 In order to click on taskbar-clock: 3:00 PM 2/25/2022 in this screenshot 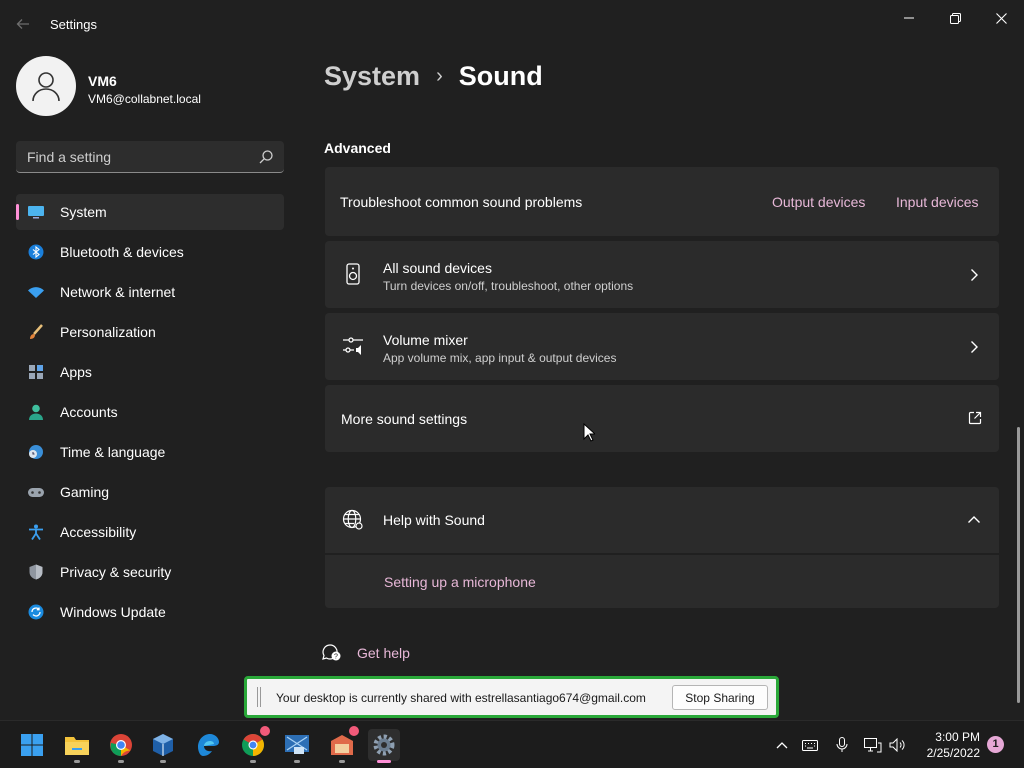, I will do `click(946, 745)`.